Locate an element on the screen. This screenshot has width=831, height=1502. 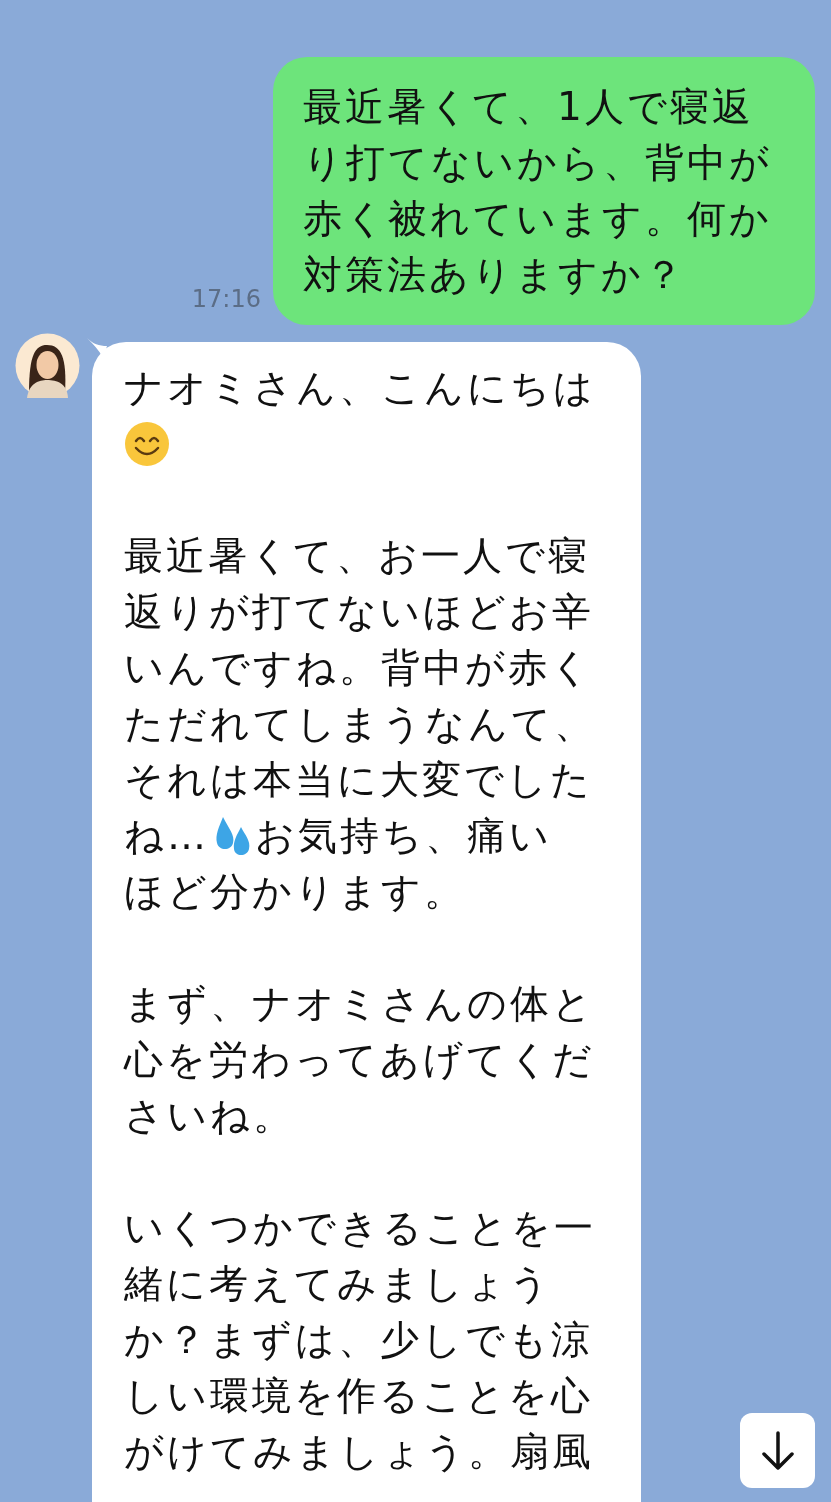
scroll-down-button is located at coordinates (777, 1450).